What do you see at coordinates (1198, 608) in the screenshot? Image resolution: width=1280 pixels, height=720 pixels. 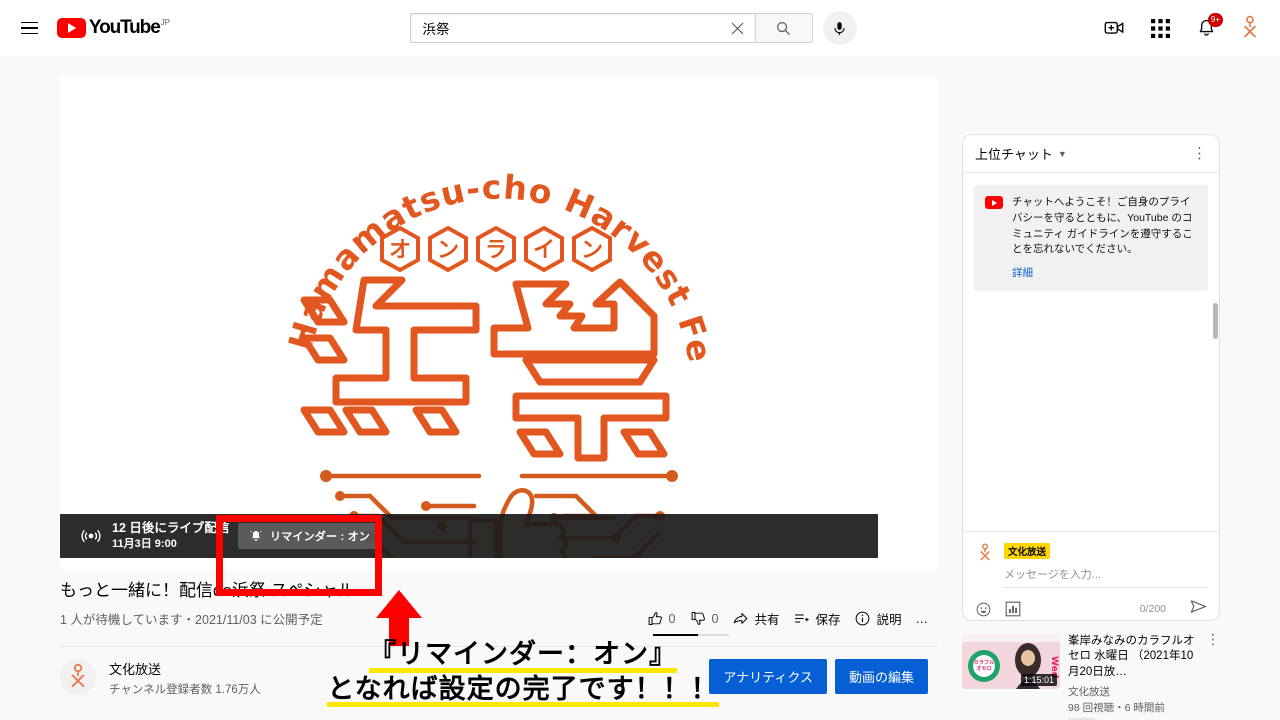 I see `send-paper-plane-icon` at bounding box center [1198, 608].